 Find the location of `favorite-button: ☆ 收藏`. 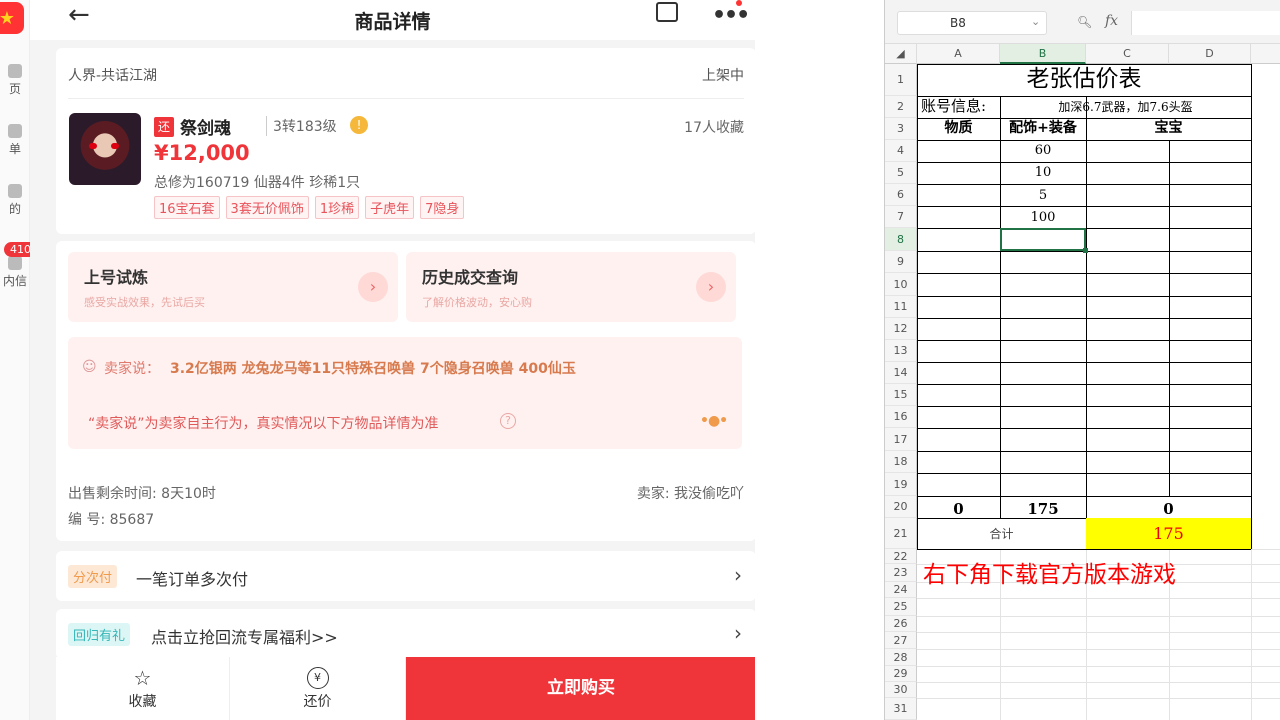

favorite-button: ☆ 收藏 is located at coordinates (143, 688).